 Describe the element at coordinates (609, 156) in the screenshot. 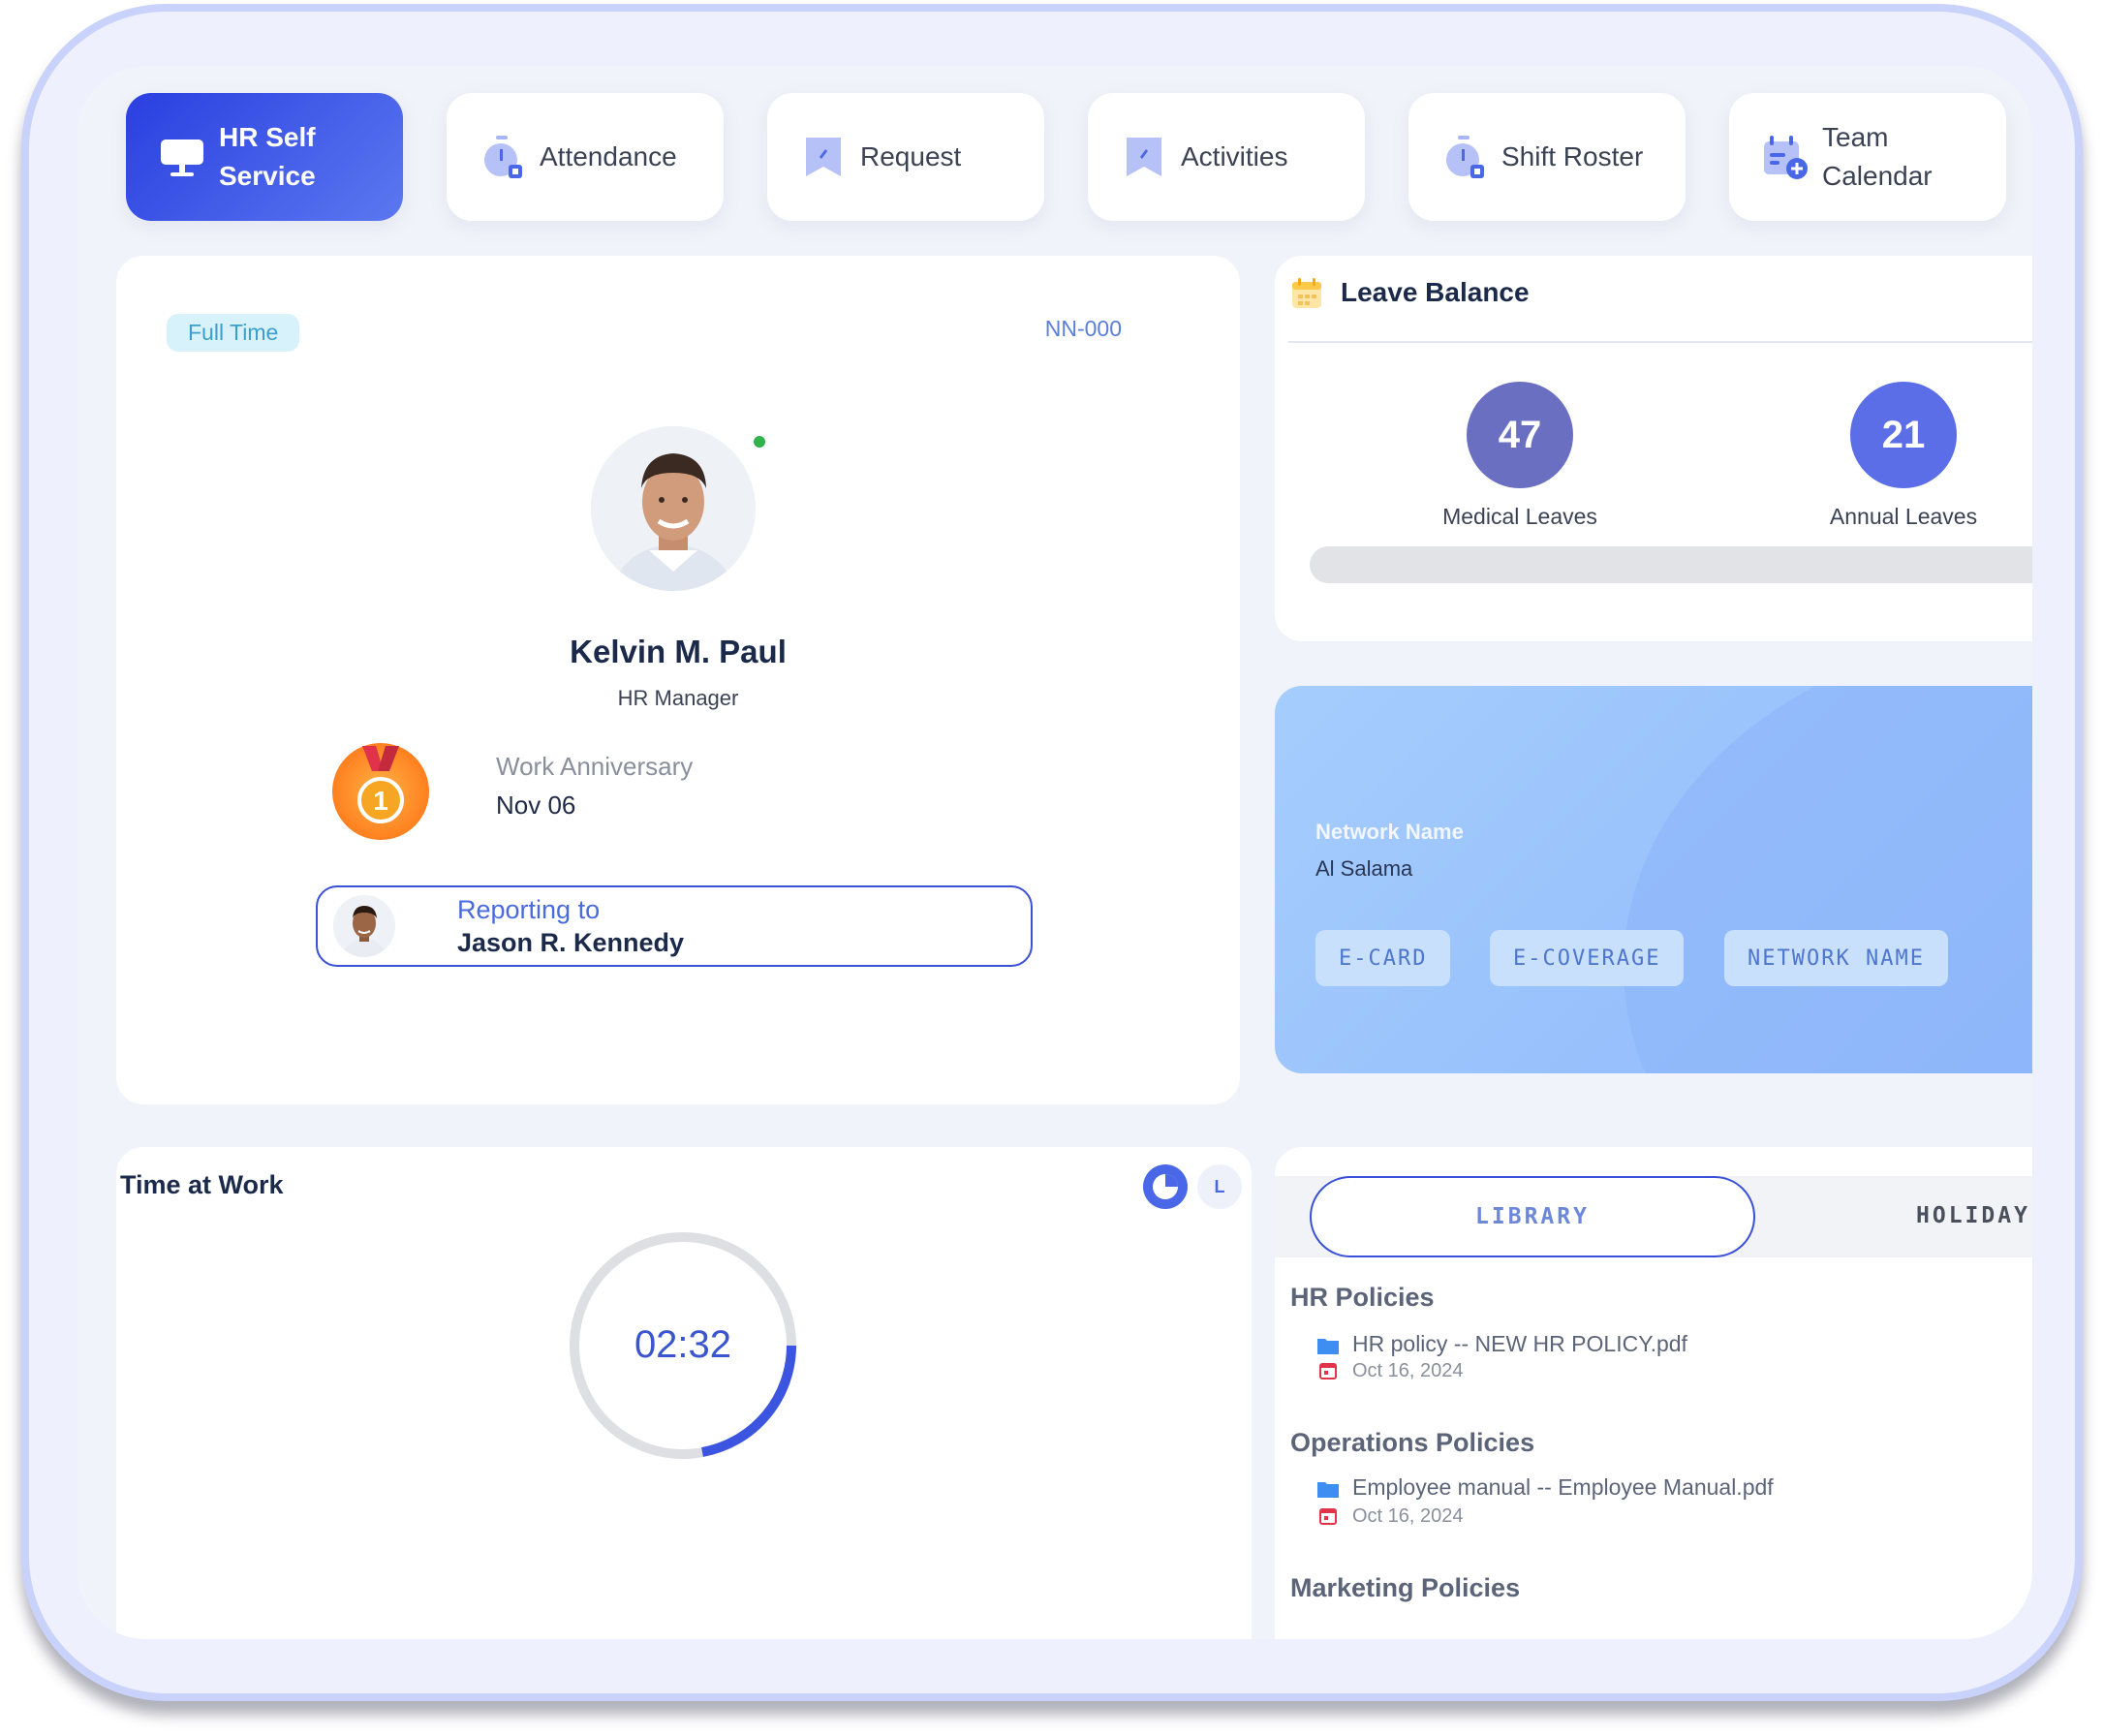

I see `tab-label: Attendance` at that location.